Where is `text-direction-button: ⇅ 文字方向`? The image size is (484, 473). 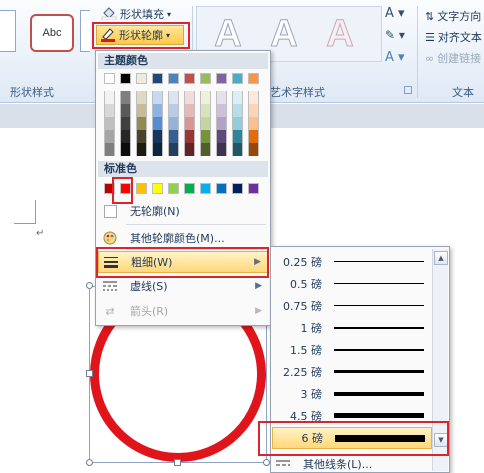 text-direction-button: ⇅ 文字方向 is located at coordinates (453, 16).